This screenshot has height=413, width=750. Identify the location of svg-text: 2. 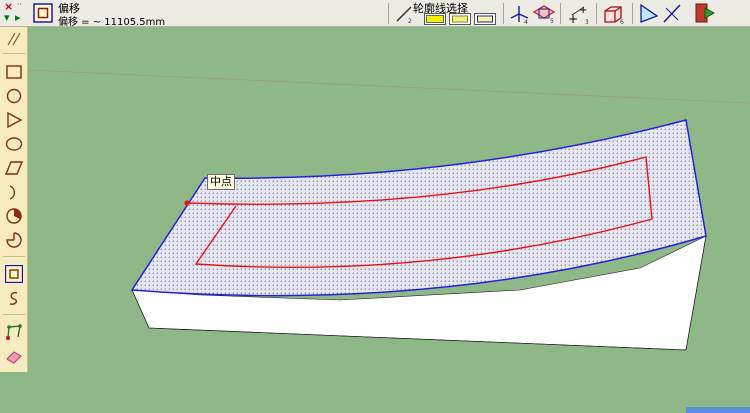
(410, 21).